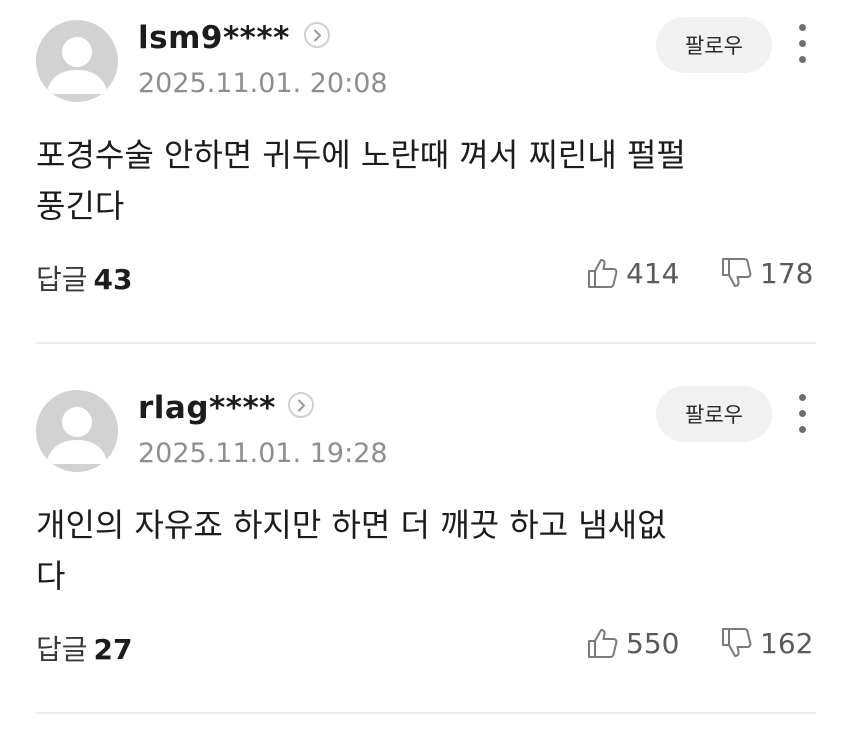 This screenshot has width=850, height=734. What do you see at coordinates (653, 273) in the screenshot?
I see `like-count: 414` at bounding box center [653, 273].